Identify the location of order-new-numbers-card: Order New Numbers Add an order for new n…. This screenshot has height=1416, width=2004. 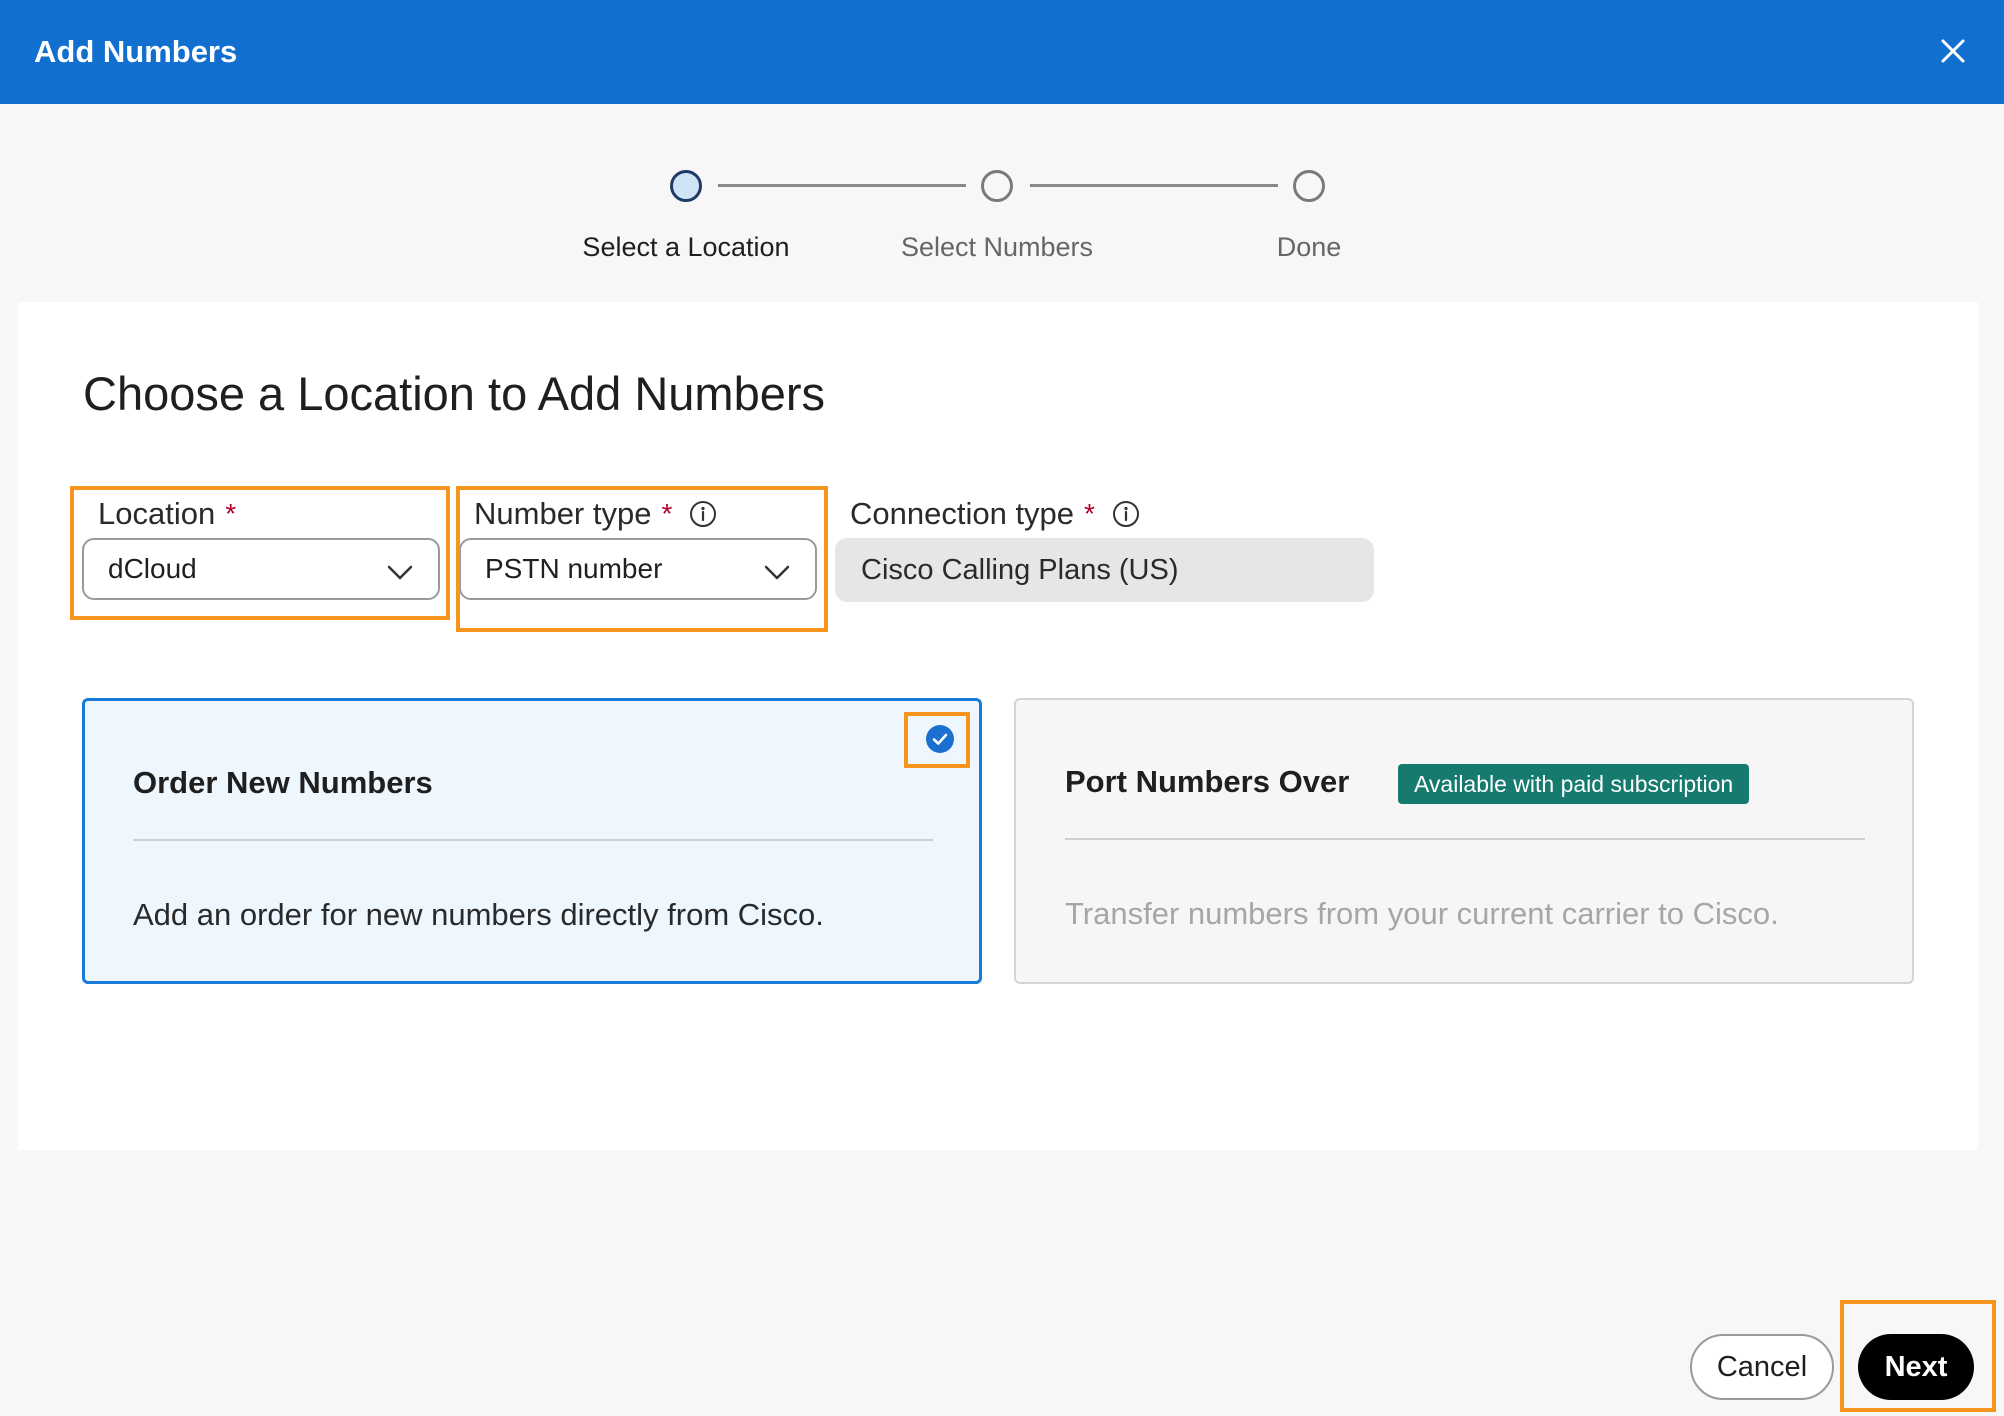
(532, 841).